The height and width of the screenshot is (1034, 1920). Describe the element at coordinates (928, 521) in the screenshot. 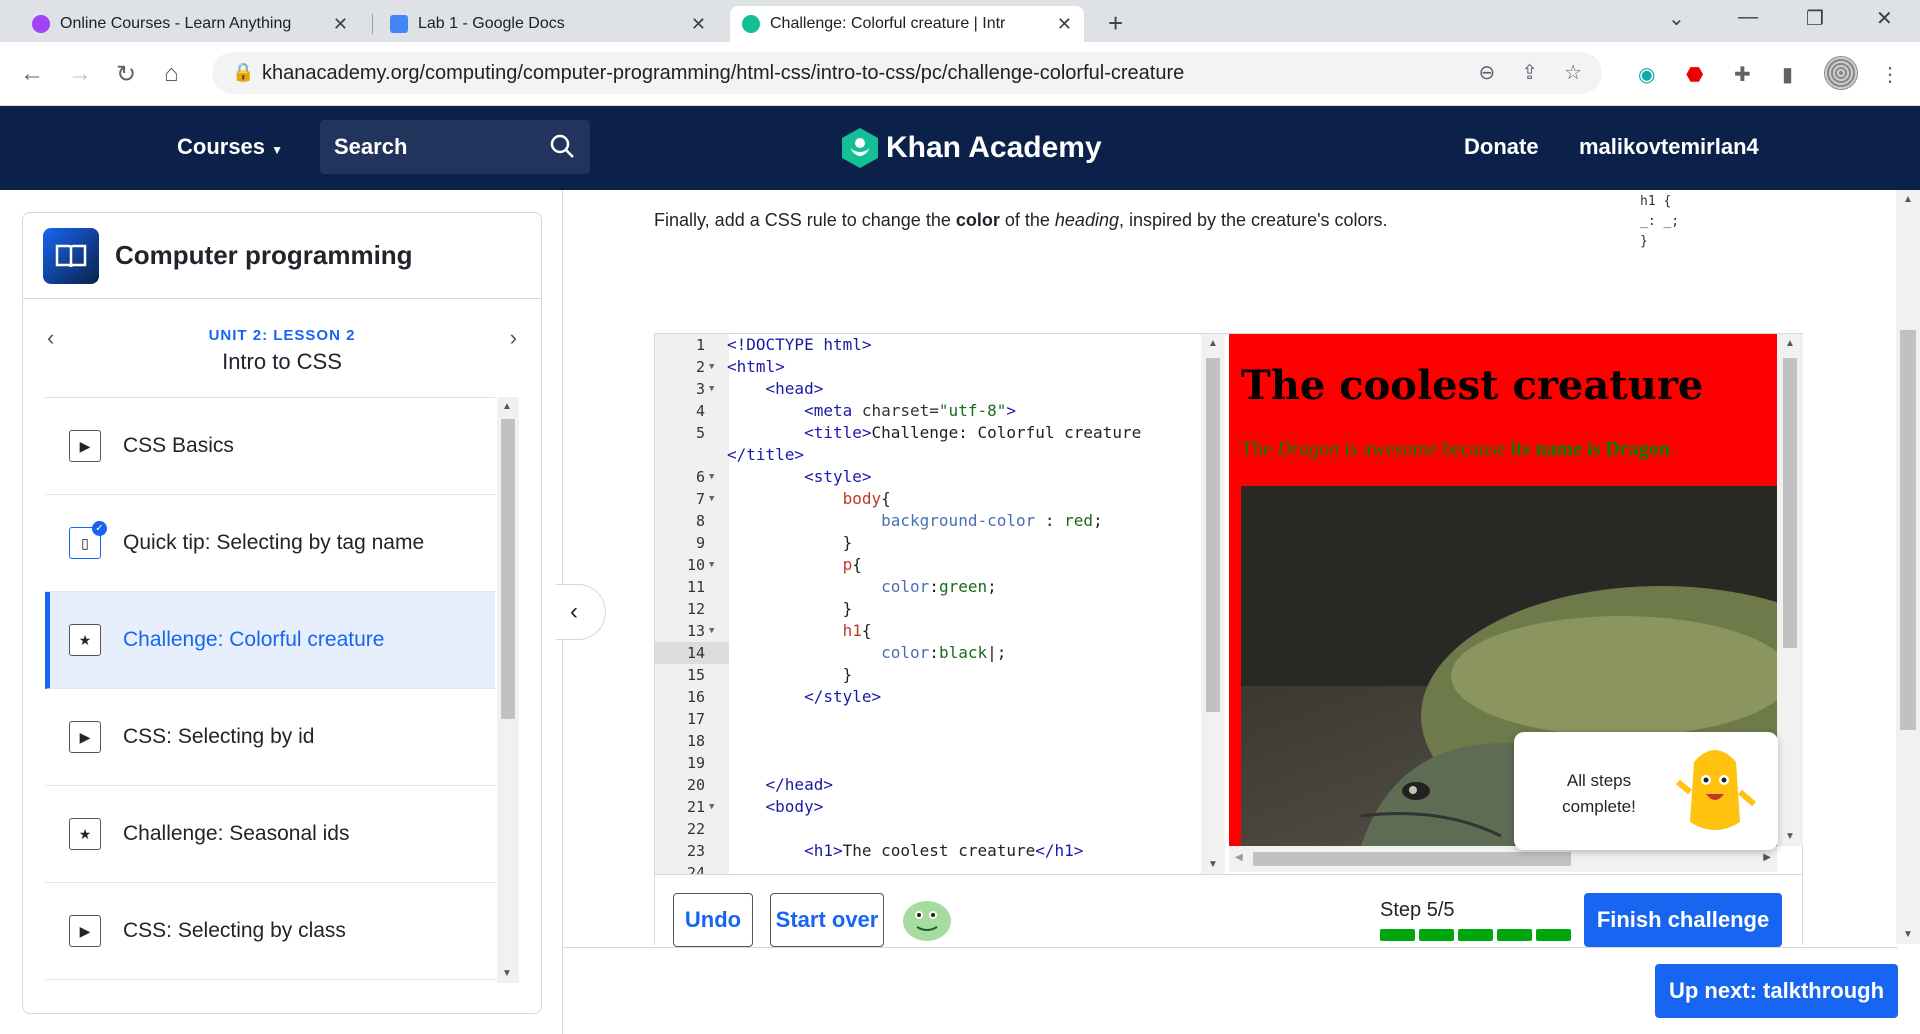

I see `code-line: 8 background-color : red;` at that location.